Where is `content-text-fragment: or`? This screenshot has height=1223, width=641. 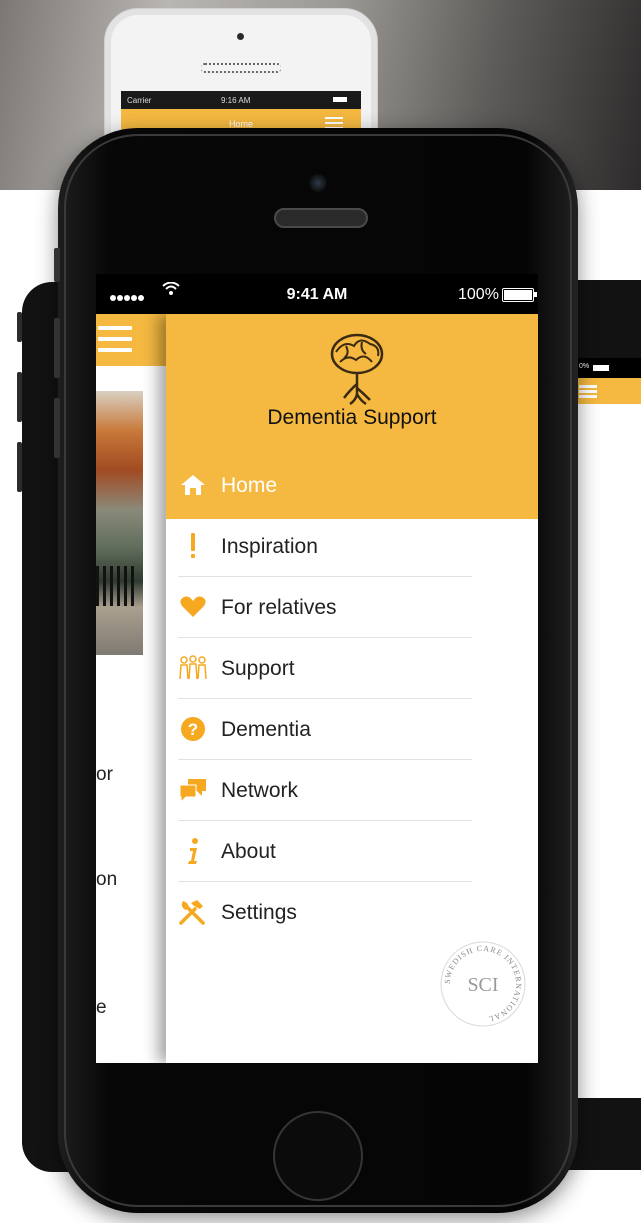
content-text-fragment: or is located at coordinates (104, 774).